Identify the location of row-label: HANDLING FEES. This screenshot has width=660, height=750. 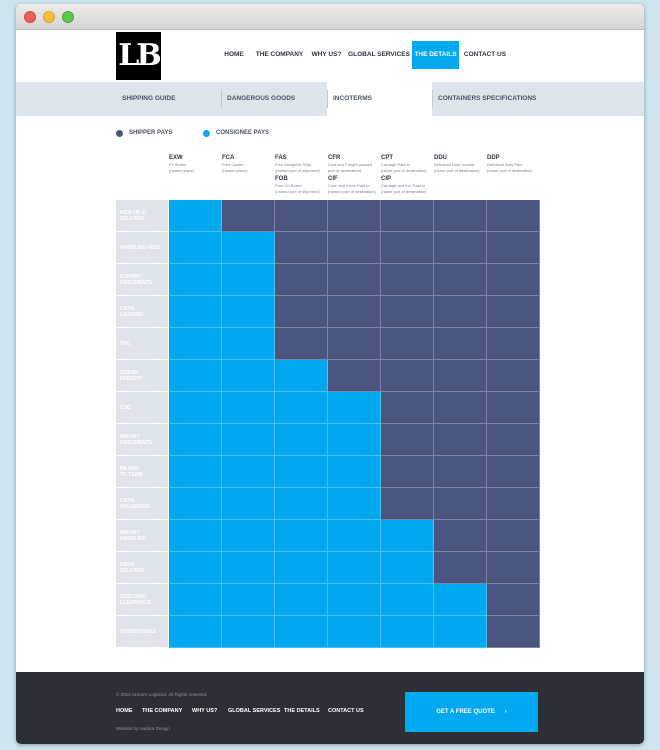
(142, 248).